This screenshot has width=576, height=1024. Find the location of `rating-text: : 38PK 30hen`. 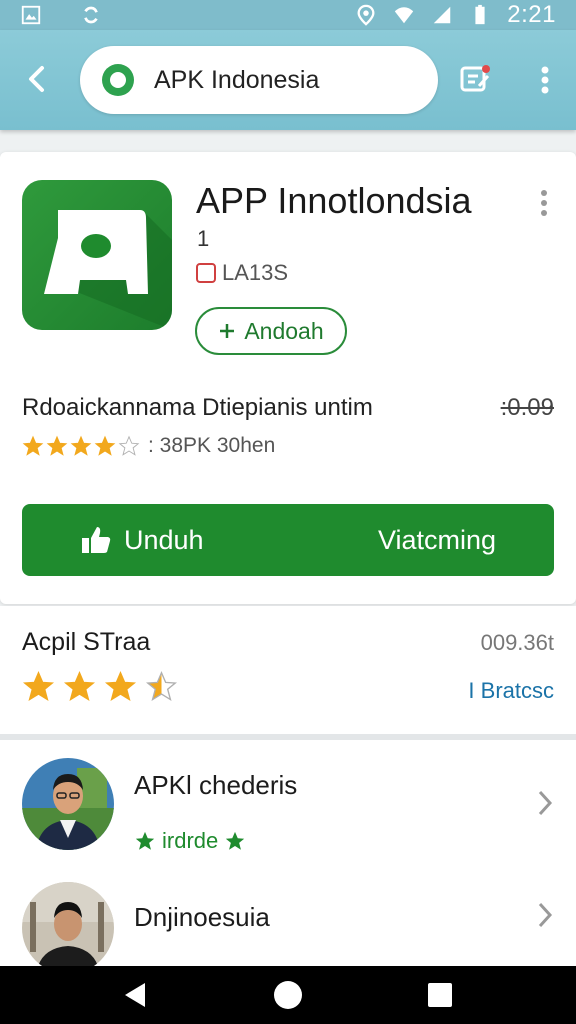

rating-text: : 38PK 30hen is located at coordinates (212, 445).